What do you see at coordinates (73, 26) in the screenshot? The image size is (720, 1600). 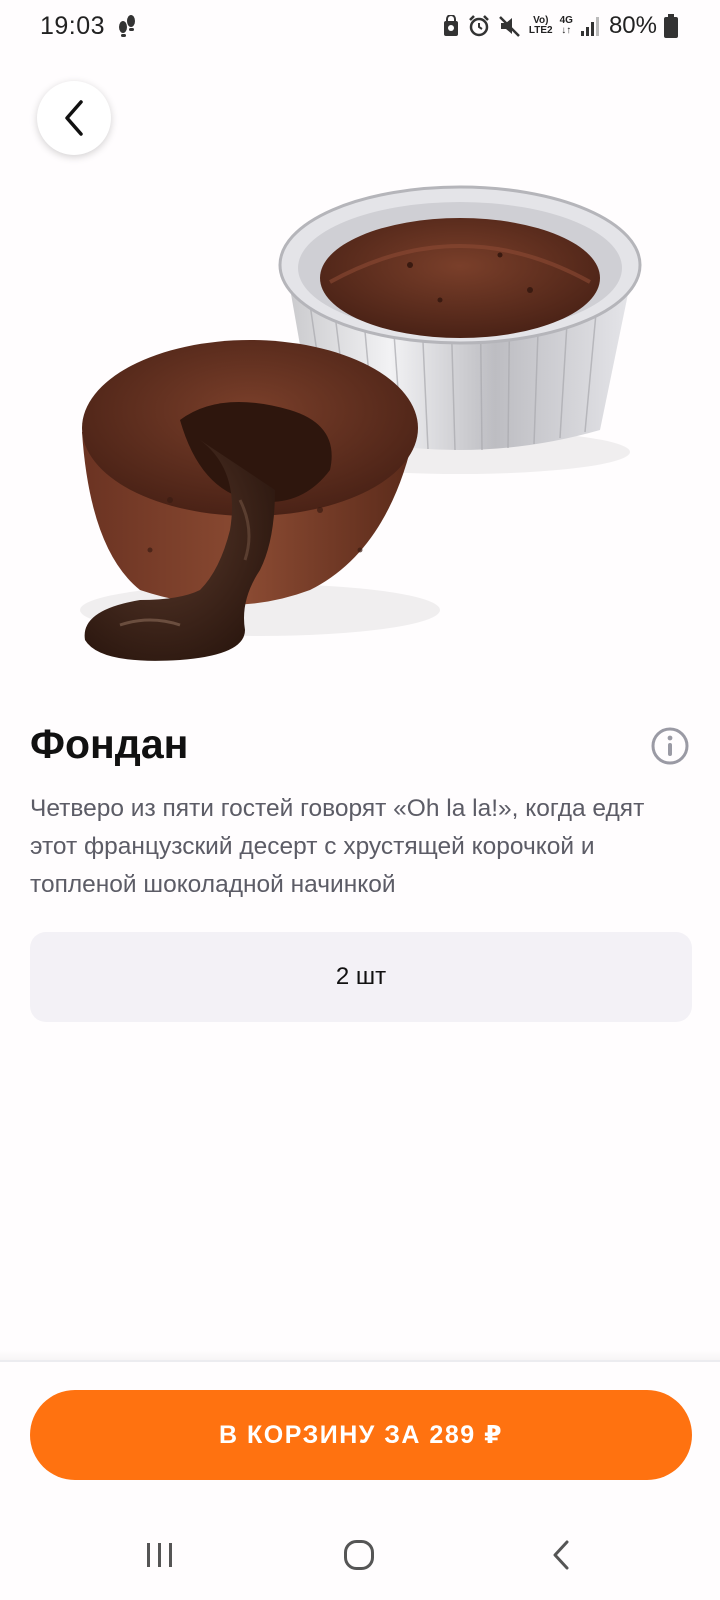 I see `status-time: 19:03` at bounding box center [73, 26].